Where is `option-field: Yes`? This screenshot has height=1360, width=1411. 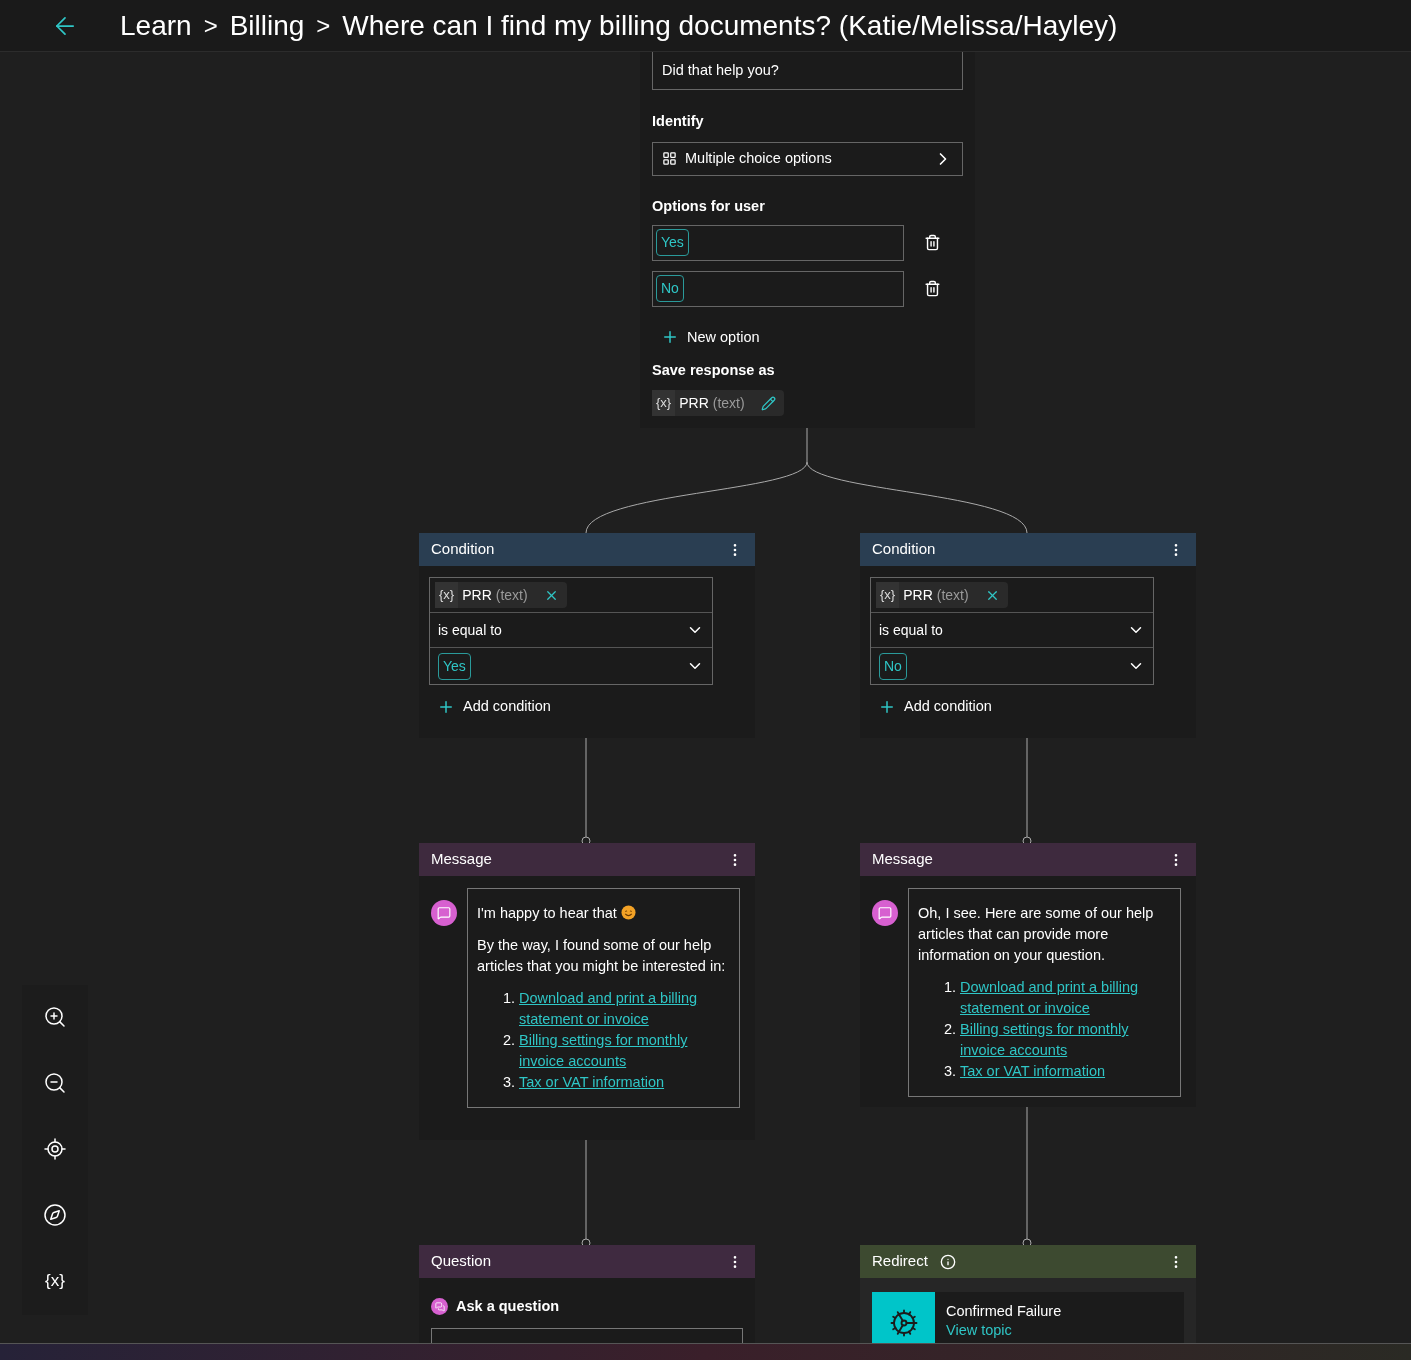 option-field: Yes is located at coordinates (778, 242).